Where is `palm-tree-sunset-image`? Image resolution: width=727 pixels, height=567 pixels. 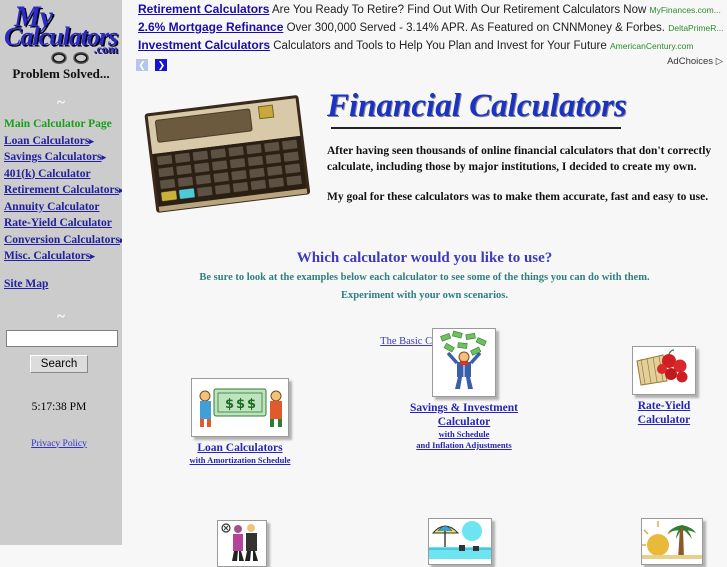
palm-tree-sunset-image is located at coordinates (672, 541).